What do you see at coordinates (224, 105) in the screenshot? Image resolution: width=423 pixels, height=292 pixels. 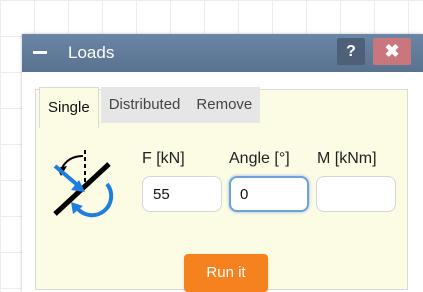 I see `tab-remove: Remove` at bounding box center [224, 105].